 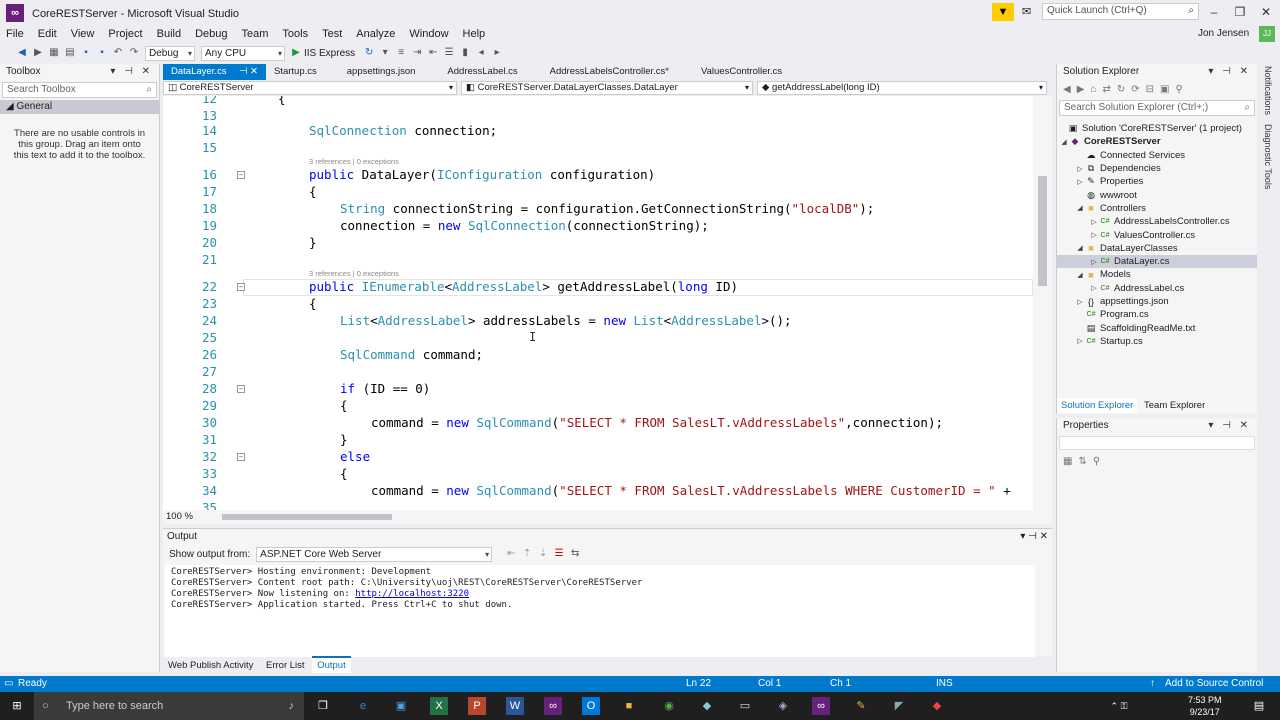 I want to click on word-wrap-icon: ⇆, so click(x=575, y=554).